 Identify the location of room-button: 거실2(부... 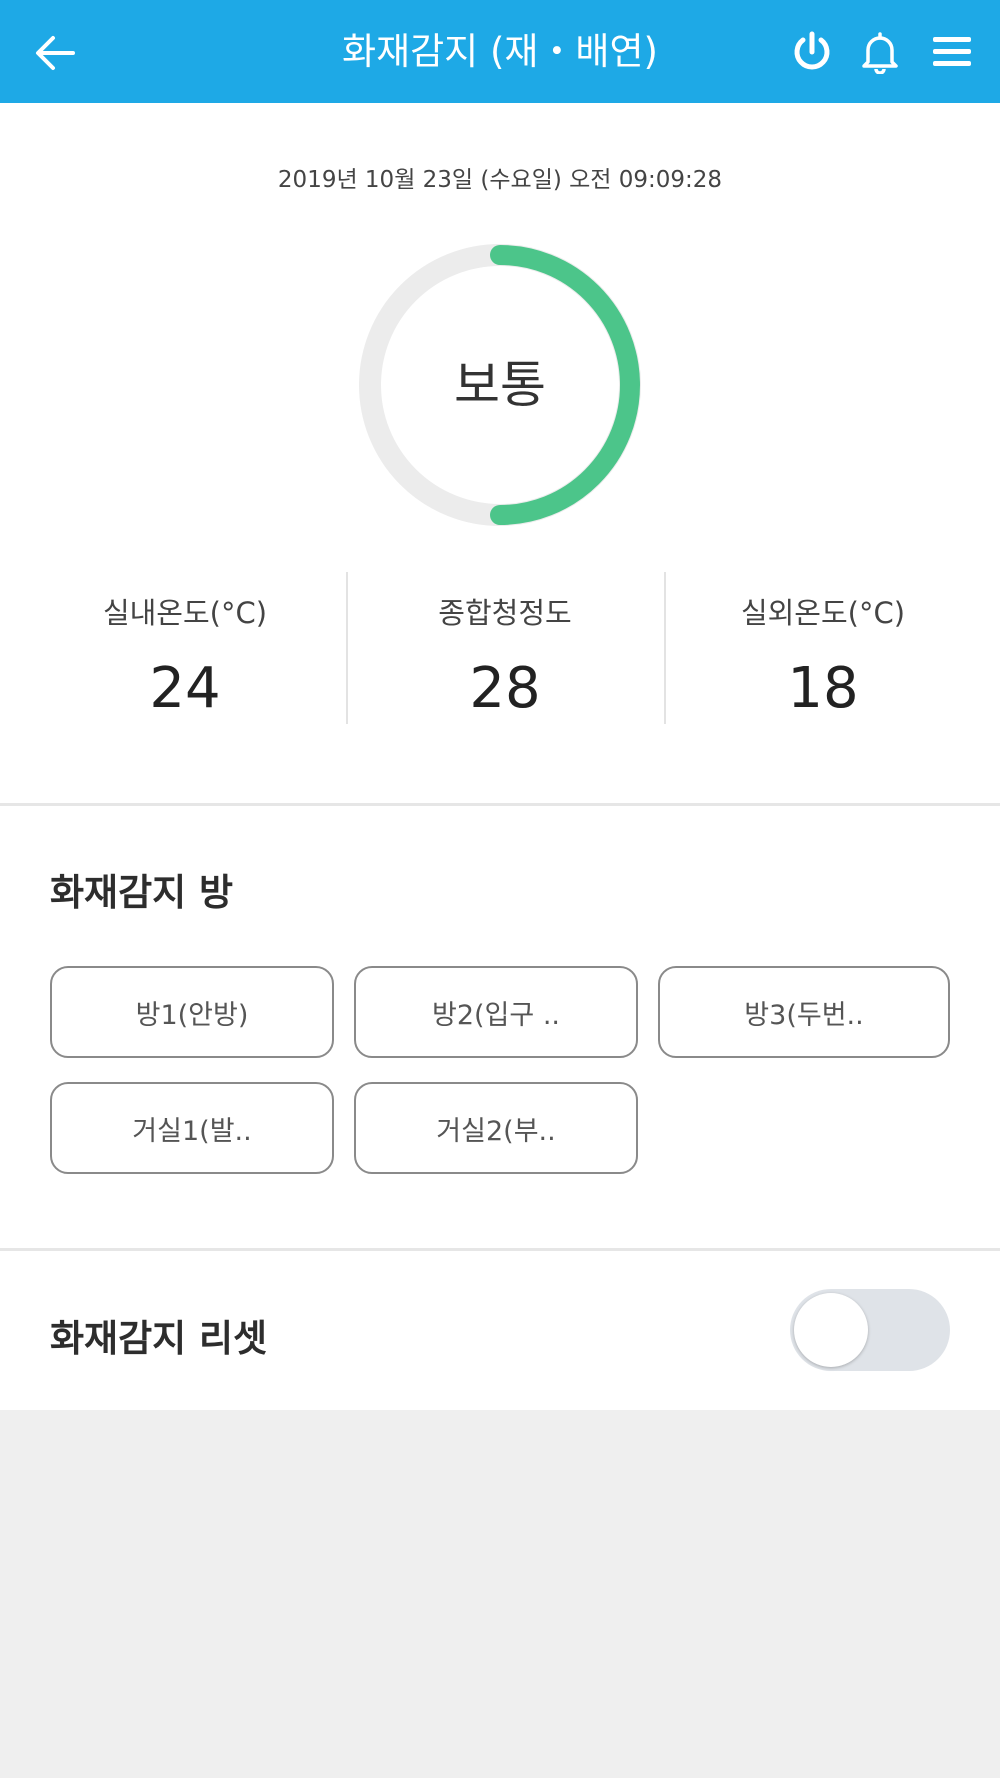
(496, 1128).